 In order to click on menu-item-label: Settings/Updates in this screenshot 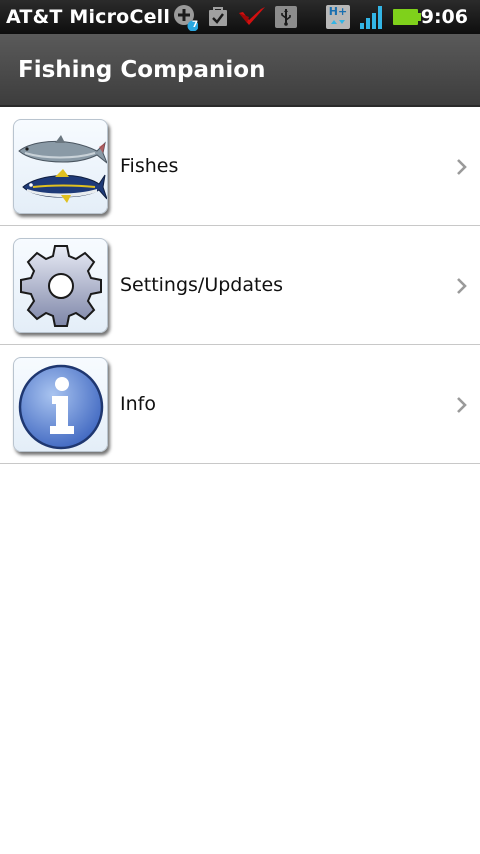, I will do `click(202, 285)`.